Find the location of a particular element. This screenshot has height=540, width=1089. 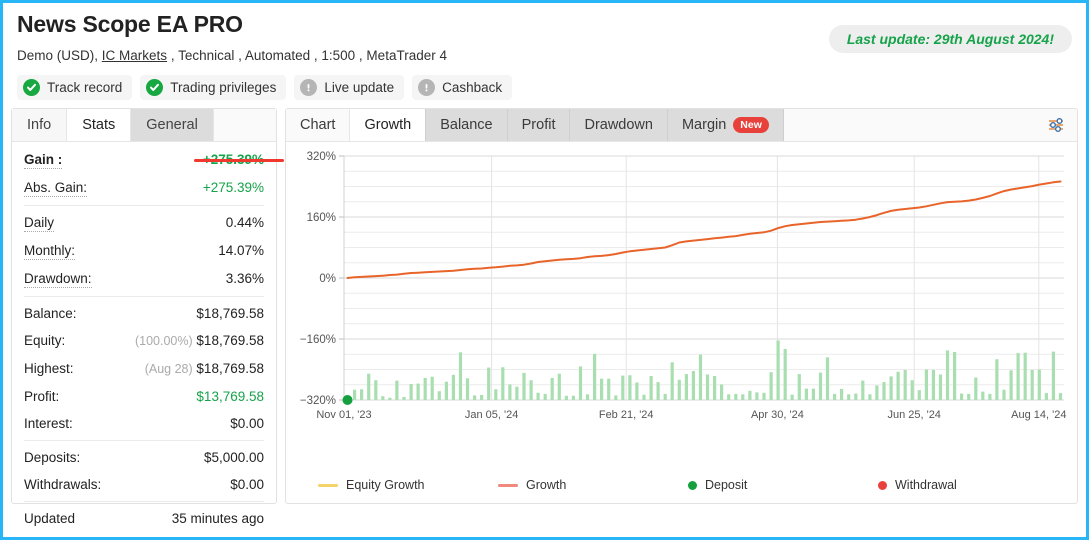

svg-text: Apr 30, '24 is located at coordinates (777, 415).